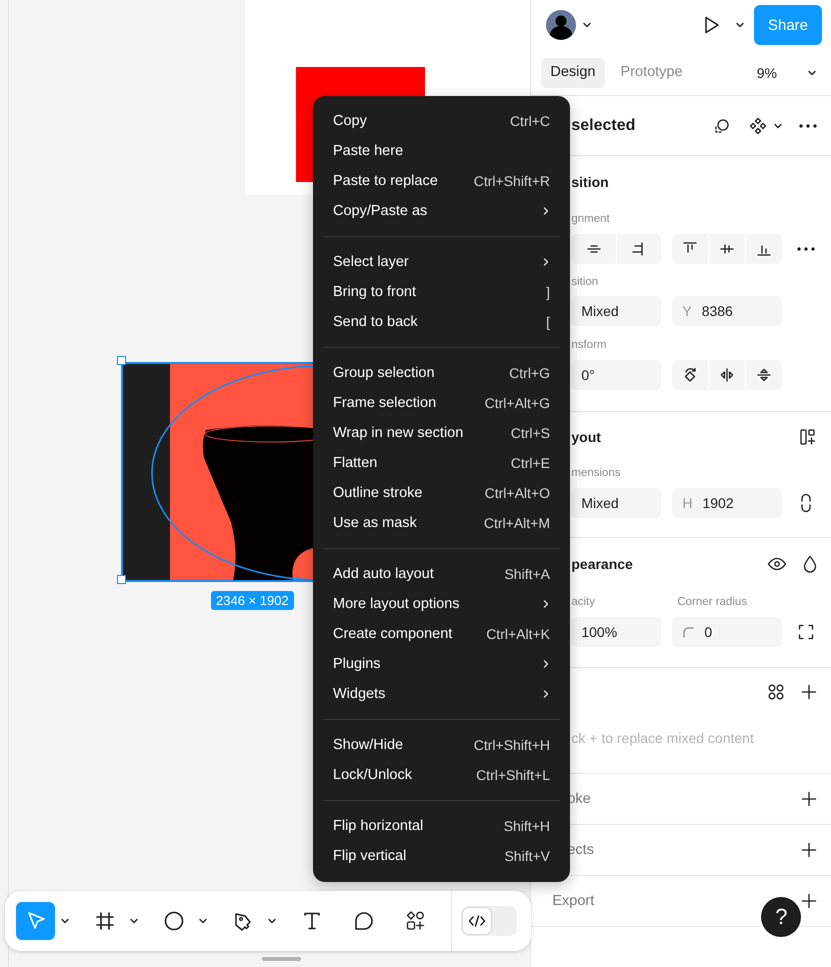  I want to click on x-field: Mixed, so click(616, 311).